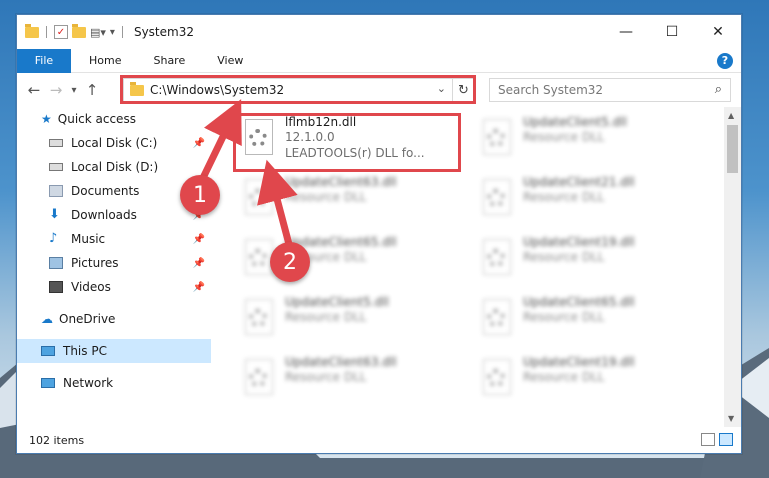  Describe the element at coordinates (46, 119) in the screenshot. I see `star-icon: ★` at that location.